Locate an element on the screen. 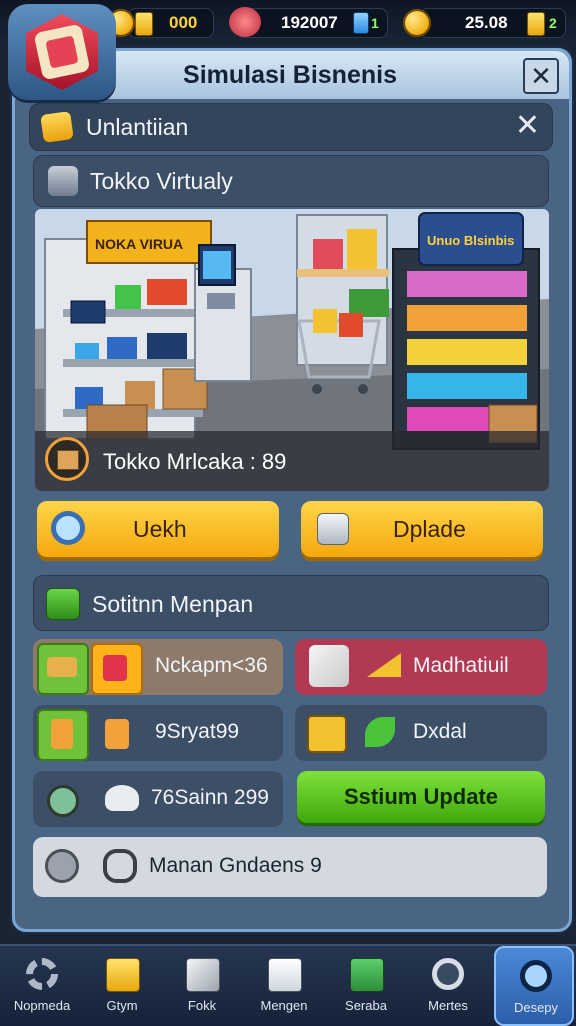  notice-badge-icon is located at coordinates (57, 127).